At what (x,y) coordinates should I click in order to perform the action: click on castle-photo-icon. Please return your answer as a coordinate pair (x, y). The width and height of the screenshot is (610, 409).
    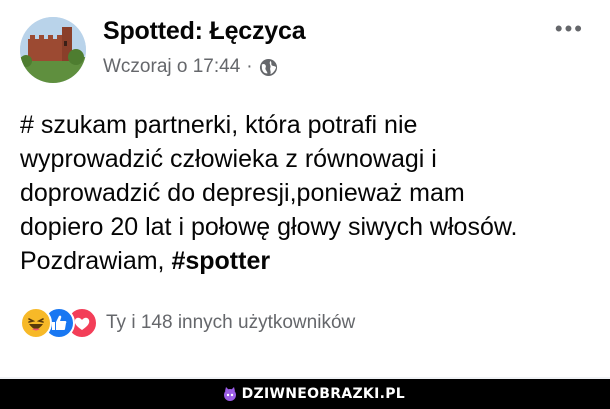
    Looking at the image, I should click on (53, 50).